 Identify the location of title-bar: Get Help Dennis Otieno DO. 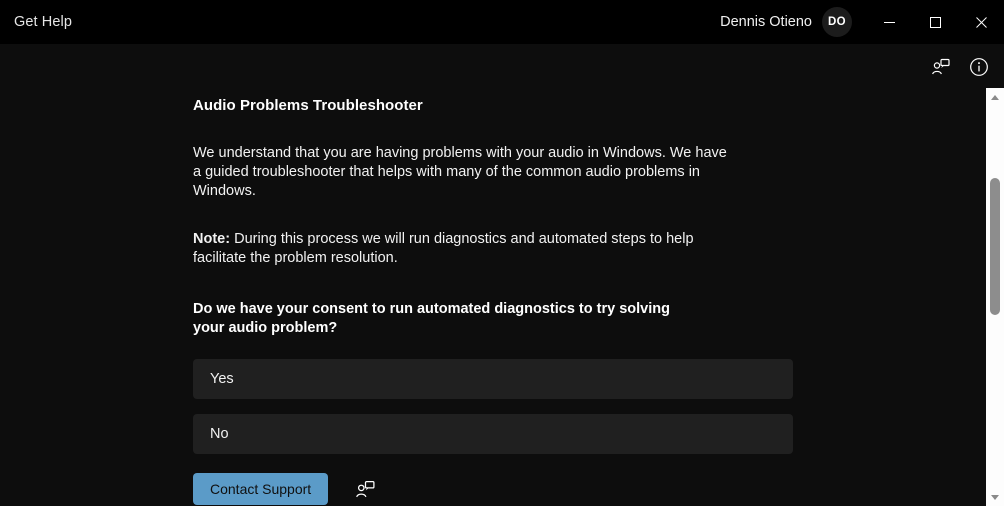
(502, 22).